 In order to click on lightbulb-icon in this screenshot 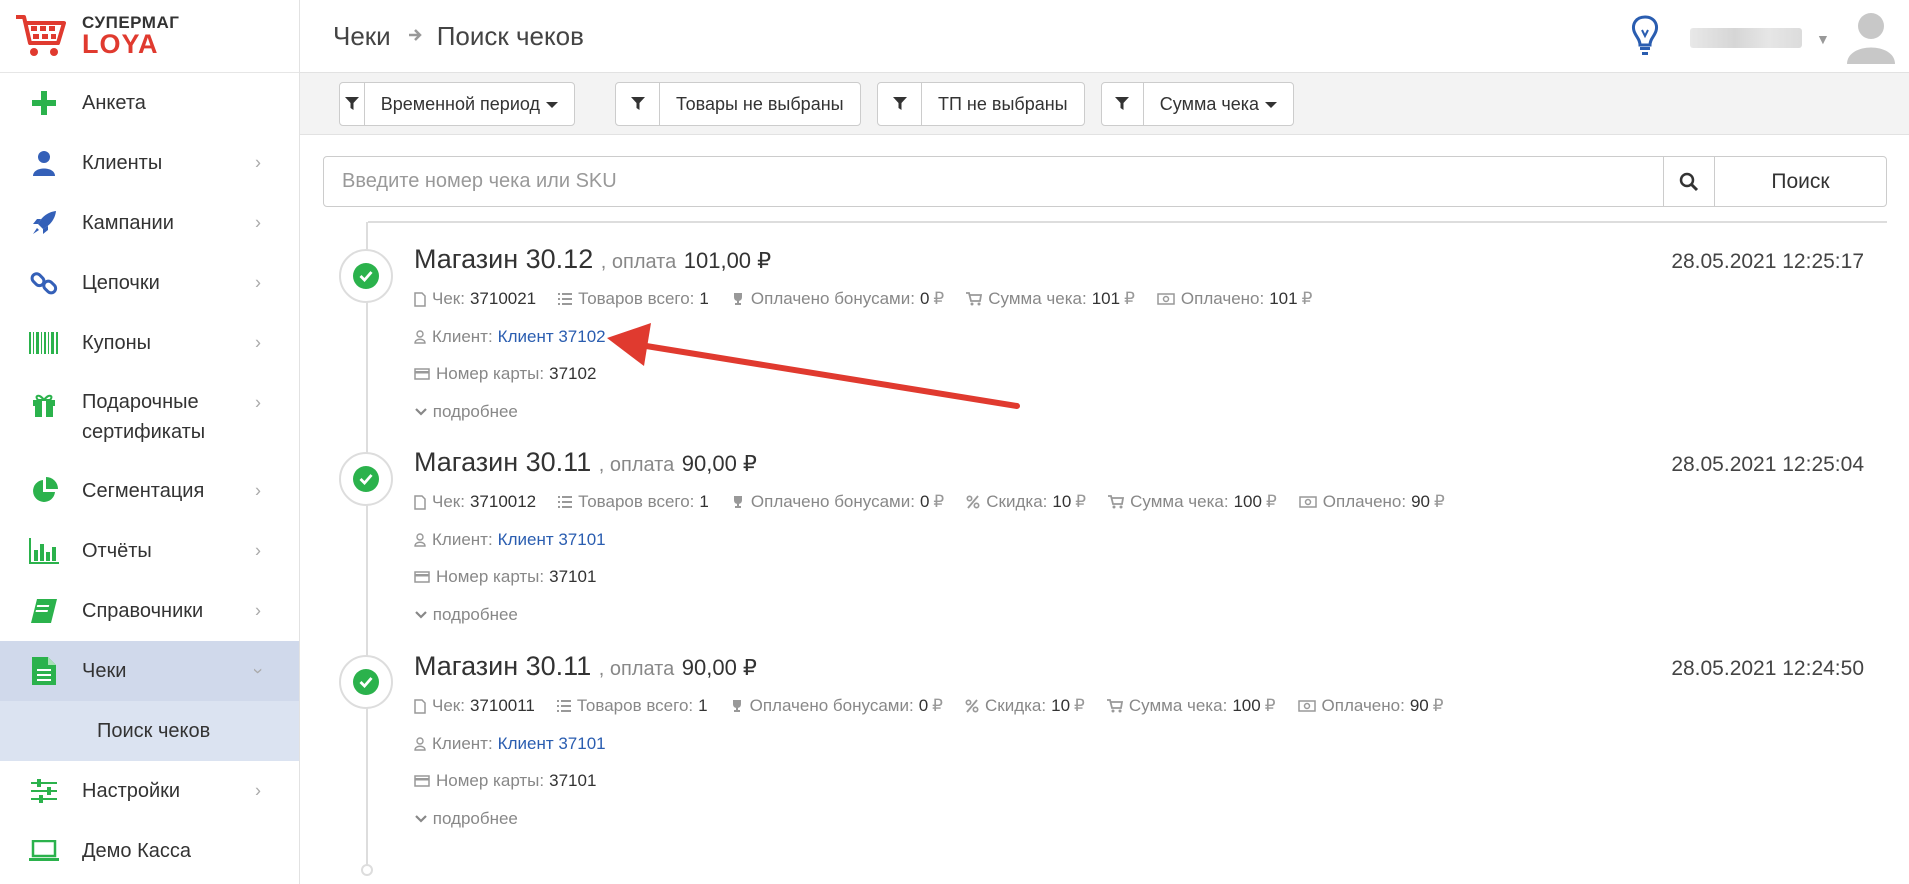, I will do `click(1645, 37)`.